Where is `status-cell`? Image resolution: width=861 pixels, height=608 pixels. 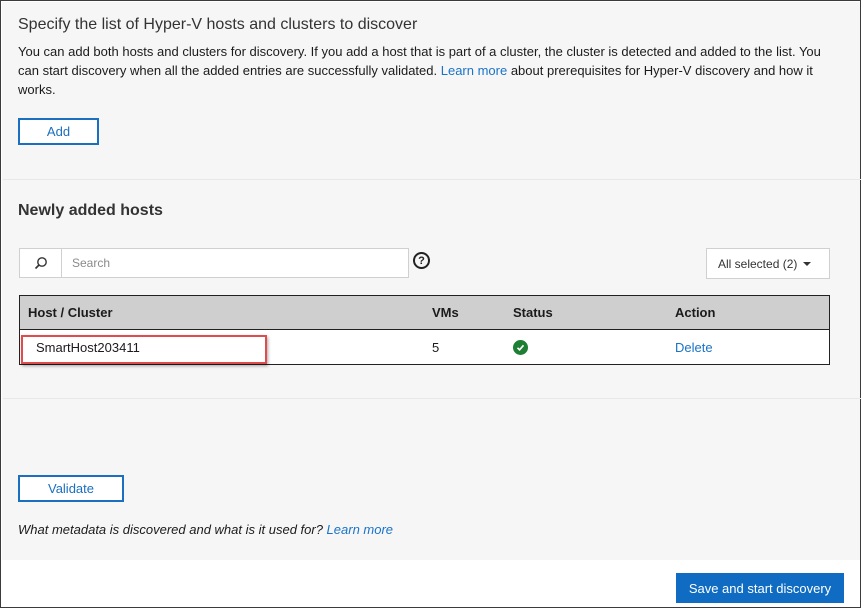
status-cell is located at coordinates (594, 347).